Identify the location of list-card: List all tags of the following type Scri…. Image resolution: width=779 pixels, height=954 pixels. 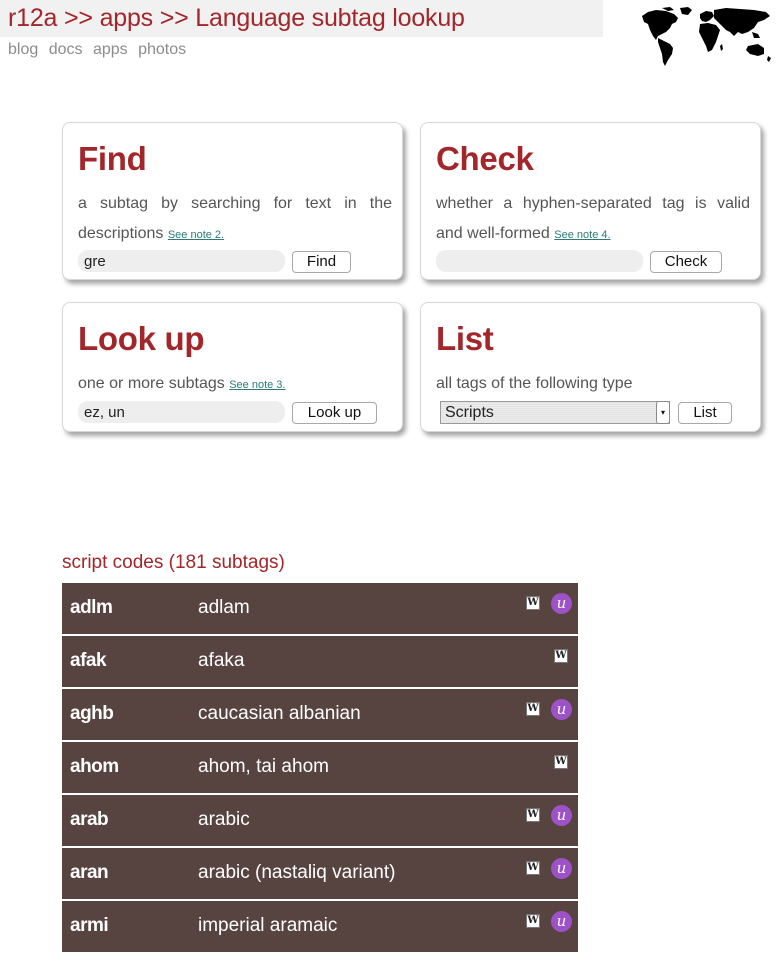
(590, 367).